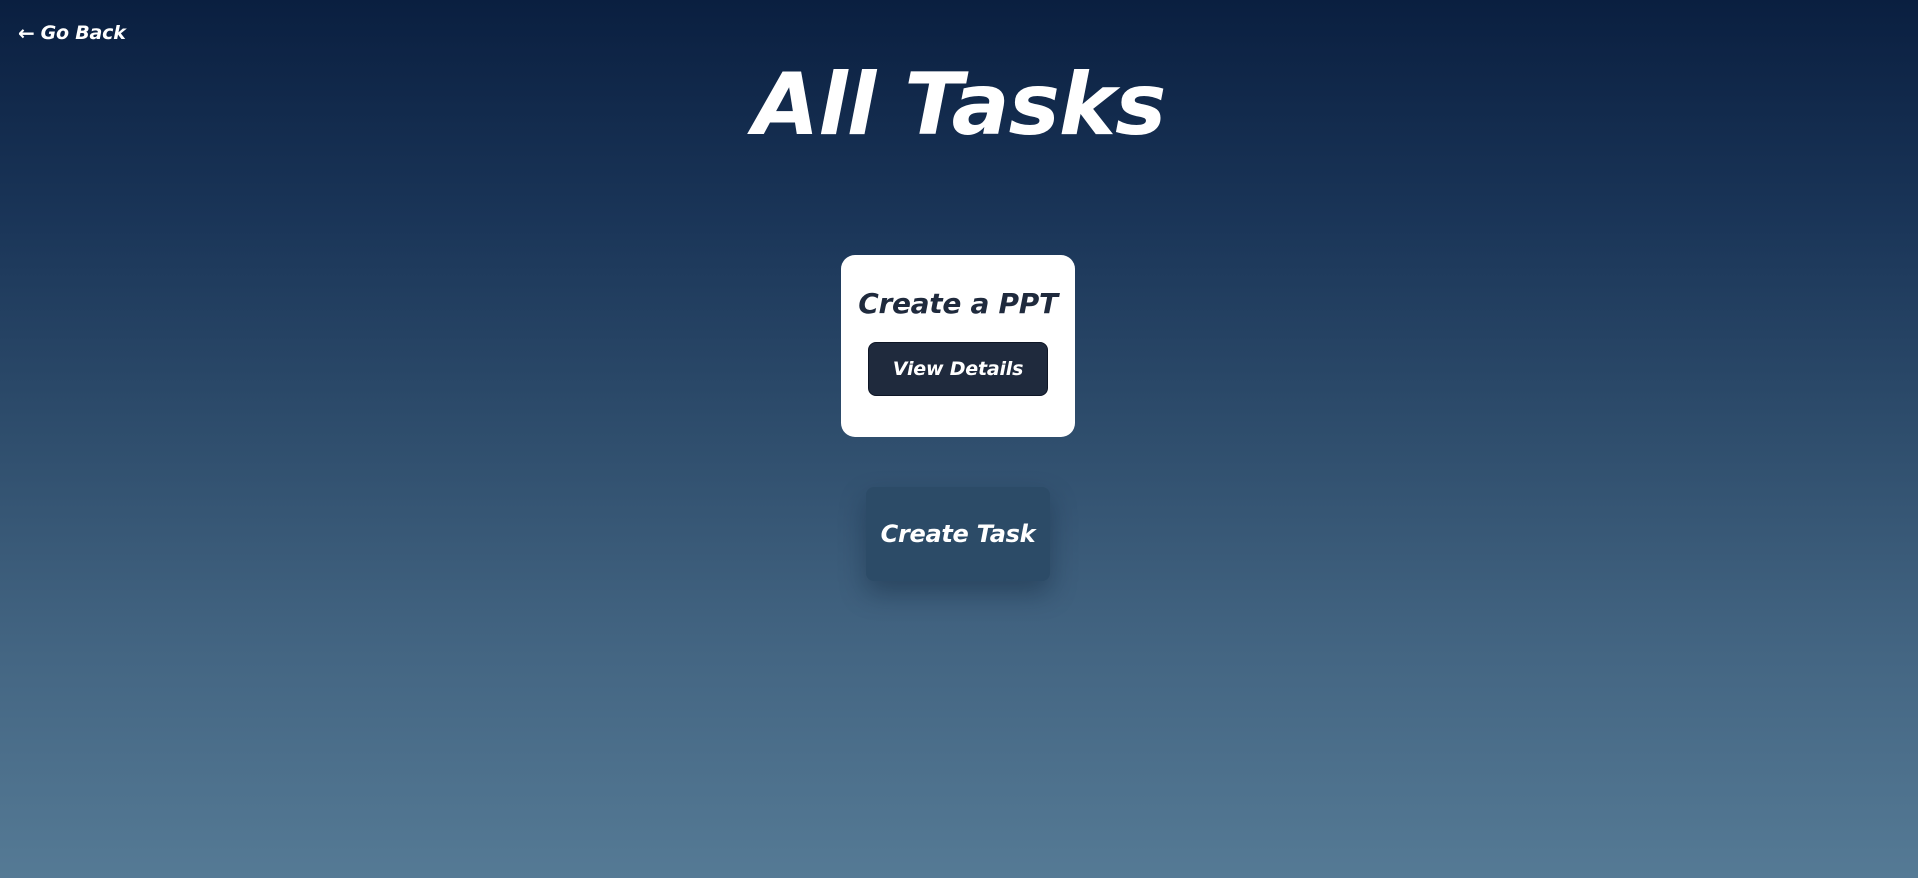 This screenshot has width=1918, height=878. Describe the element at coordinates (958, 369) in the screenshot. I see `view-details-button: View Details` at that location.